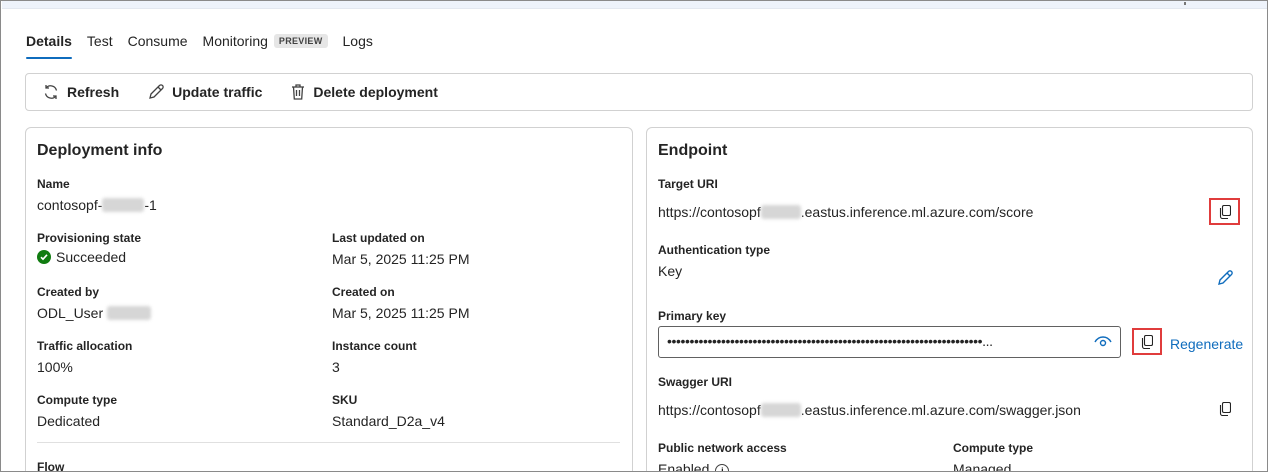 The image size is (1268, 472). I want to click on preview-badge: PREVIEW, so click(300, 41).